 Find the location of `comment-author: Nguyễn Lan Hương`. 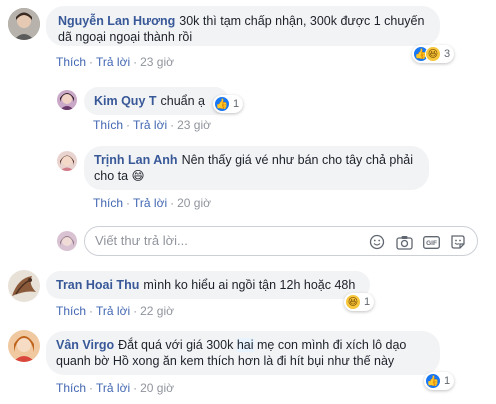

comment-author: Nguyễn Lan Hương is located at coordinates (116, 21).